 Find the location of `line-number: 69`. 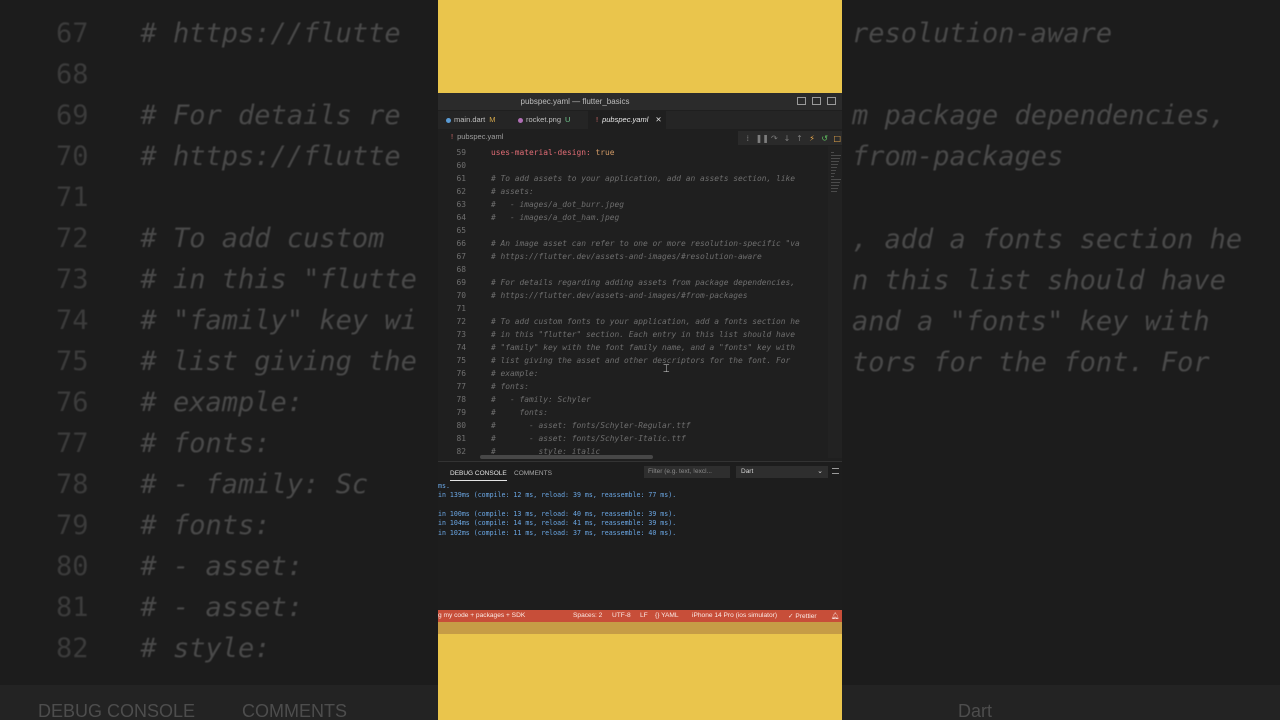

line-number: 69 is located at coordinates (461, 282).